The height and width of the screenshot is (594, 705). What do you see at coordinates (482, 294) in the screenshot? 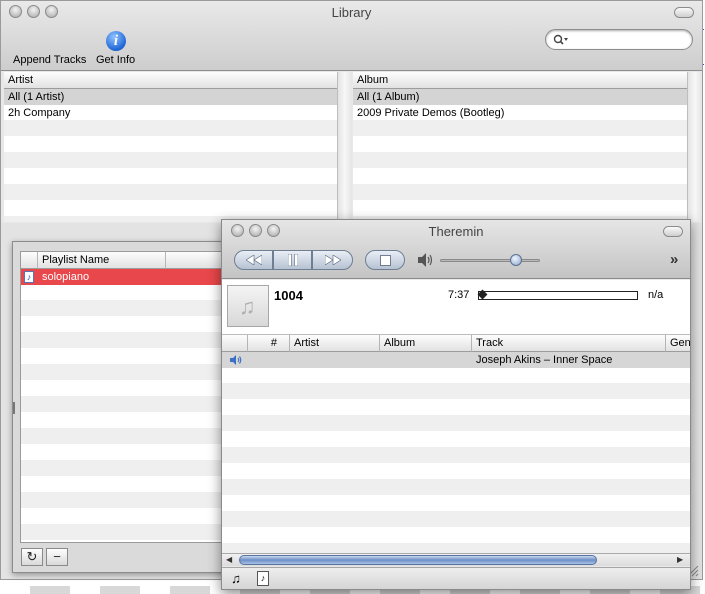
I see `progress-marker-icon` at bounding box center [482, 294].